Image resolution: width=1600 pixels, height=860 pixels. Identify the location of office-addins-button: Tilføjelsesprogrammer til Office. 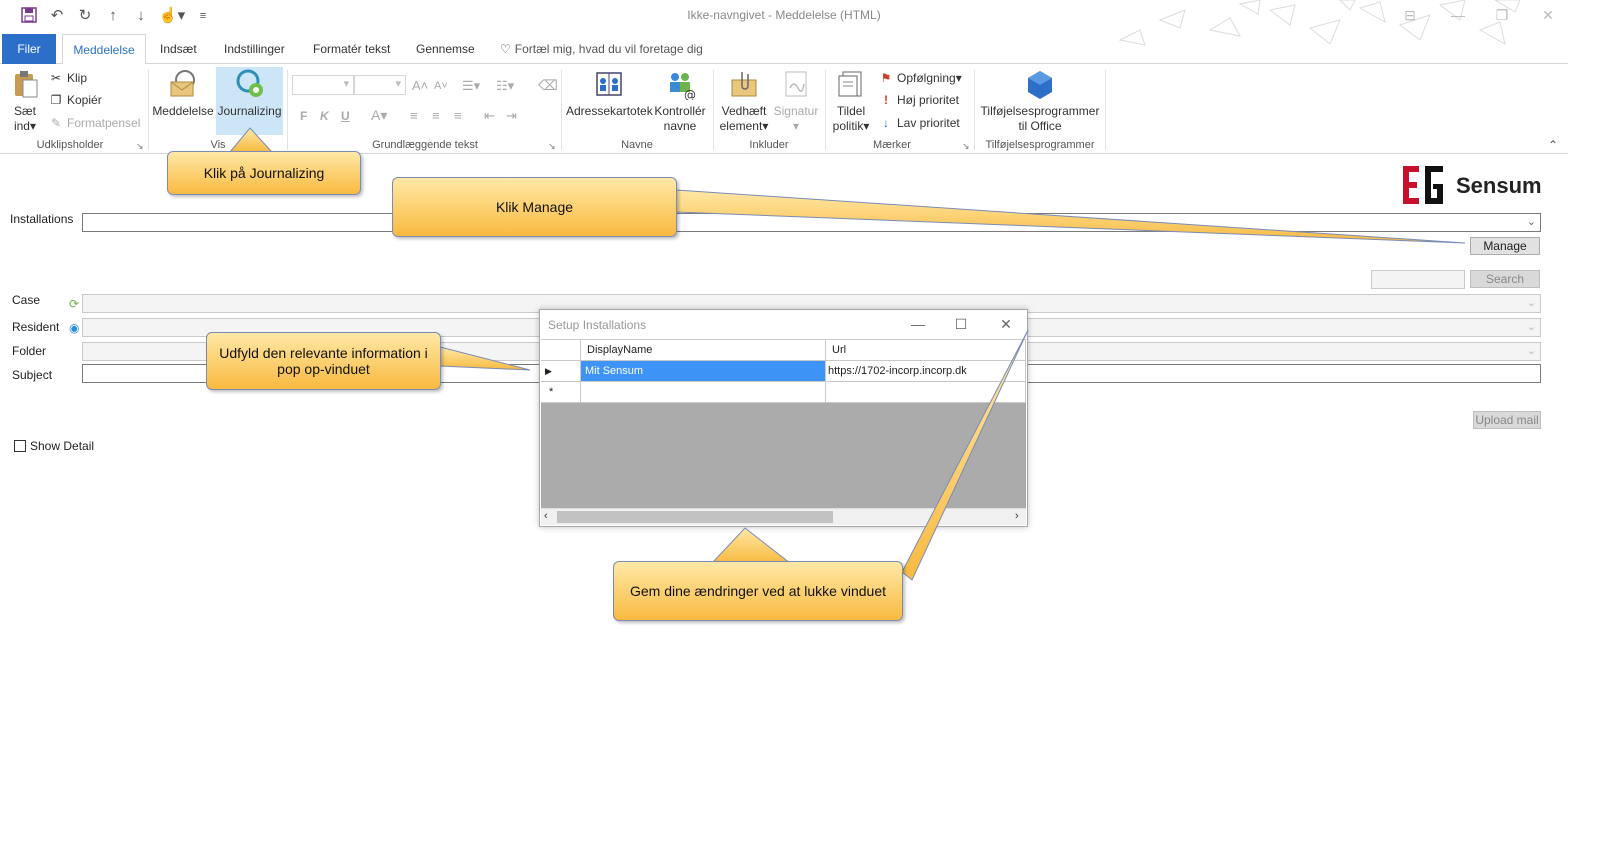
(1040, 101).